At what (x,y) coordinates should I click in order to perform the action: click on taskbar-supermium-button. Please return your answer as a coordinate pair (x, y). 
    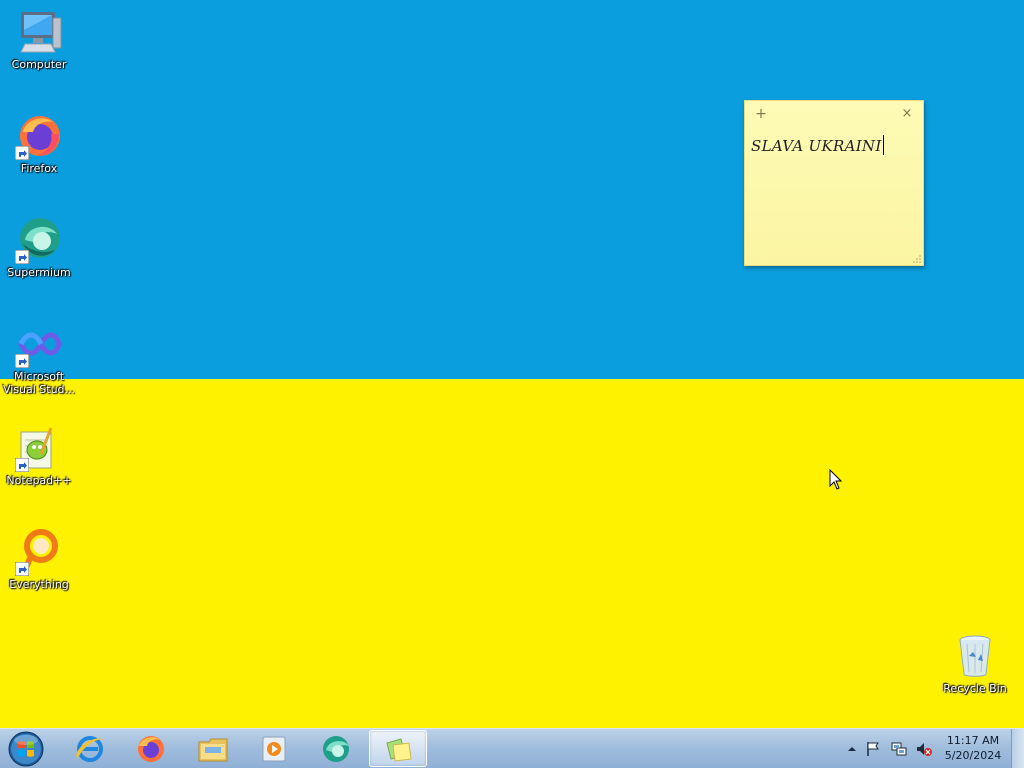
    Looking at the image, I should click on (336, 748).